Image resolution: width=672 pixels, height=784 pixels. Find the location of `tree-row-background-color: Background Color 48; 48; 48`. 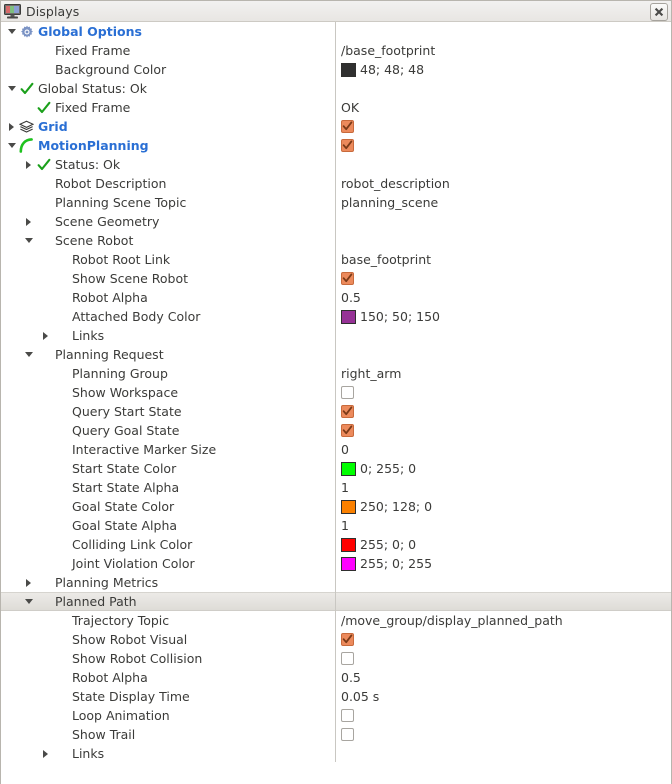

tree-row-background-color: Background Color 48; 48; 48 is located at coordinates (336, 69).